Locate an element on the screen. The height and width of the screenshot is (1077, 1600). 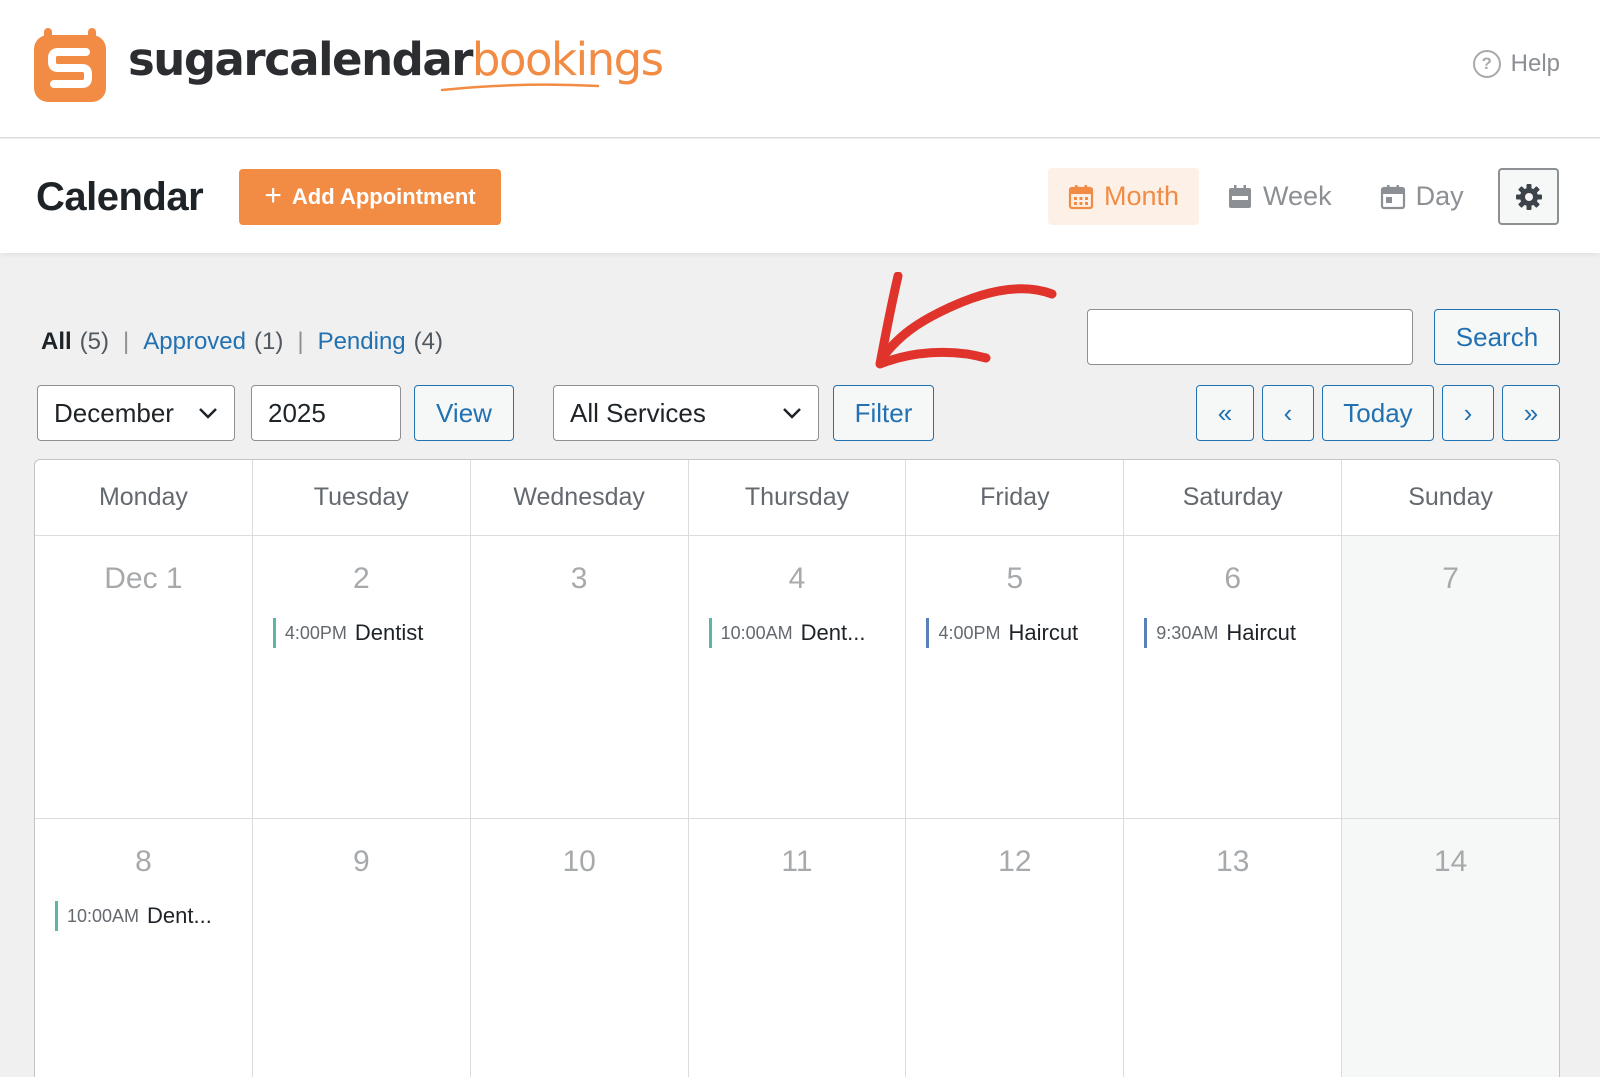
year-field: 2025 is located at coordinates (326, 413).